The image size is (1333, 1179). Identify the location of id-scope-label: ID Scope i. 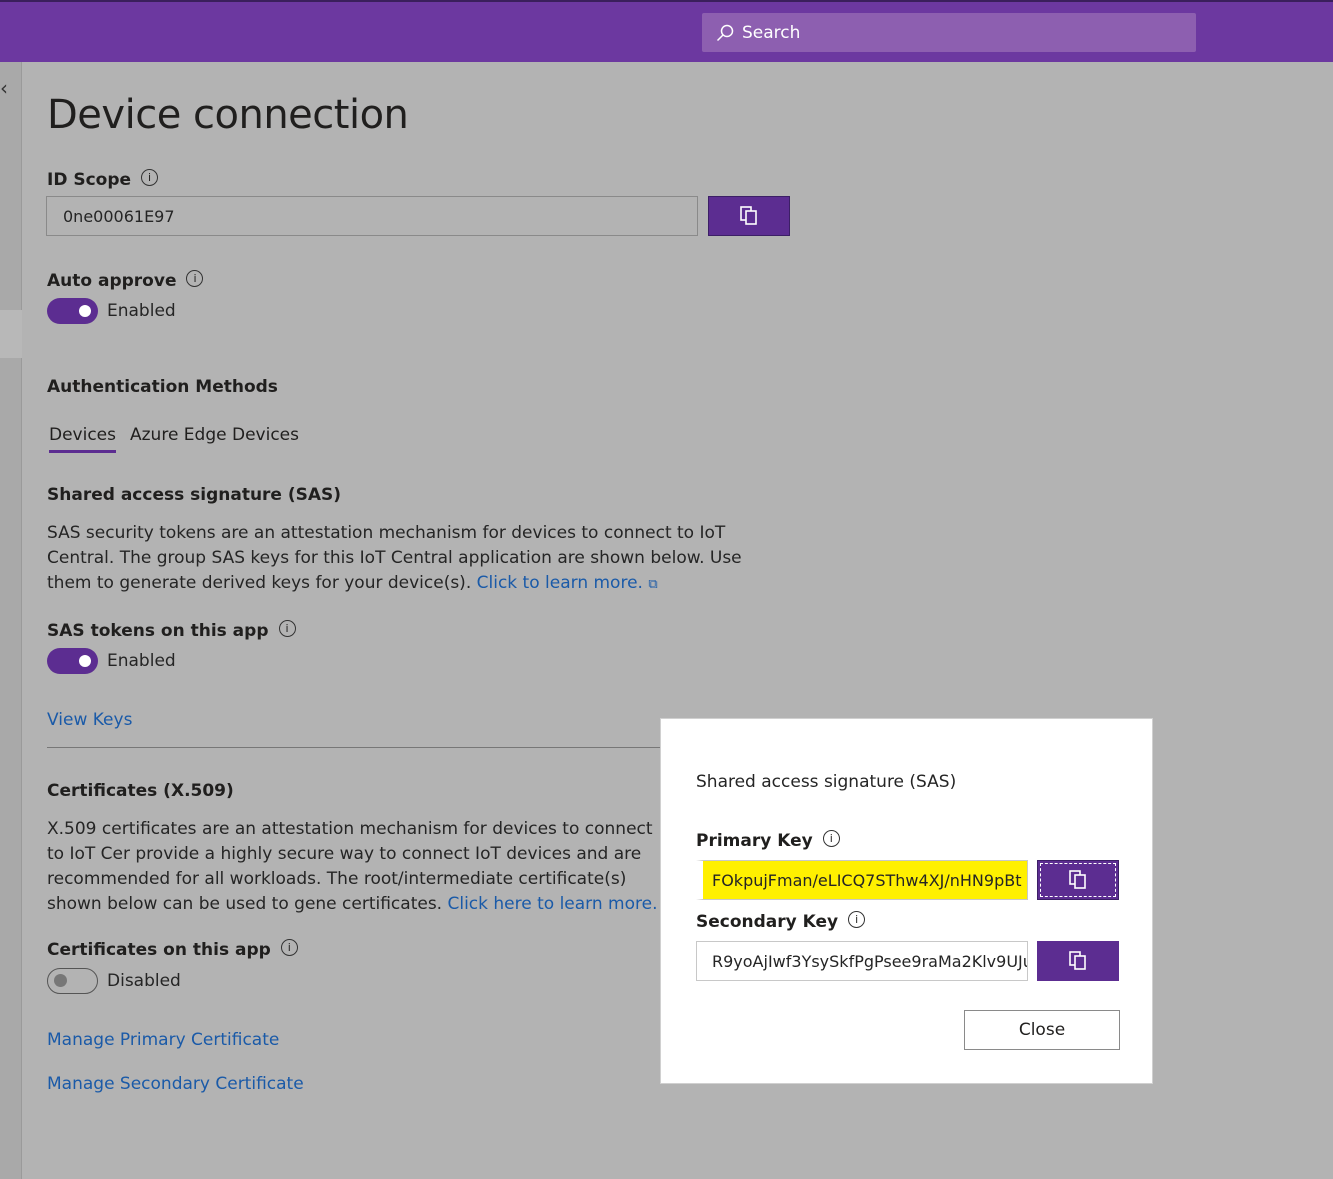
(103, 179).